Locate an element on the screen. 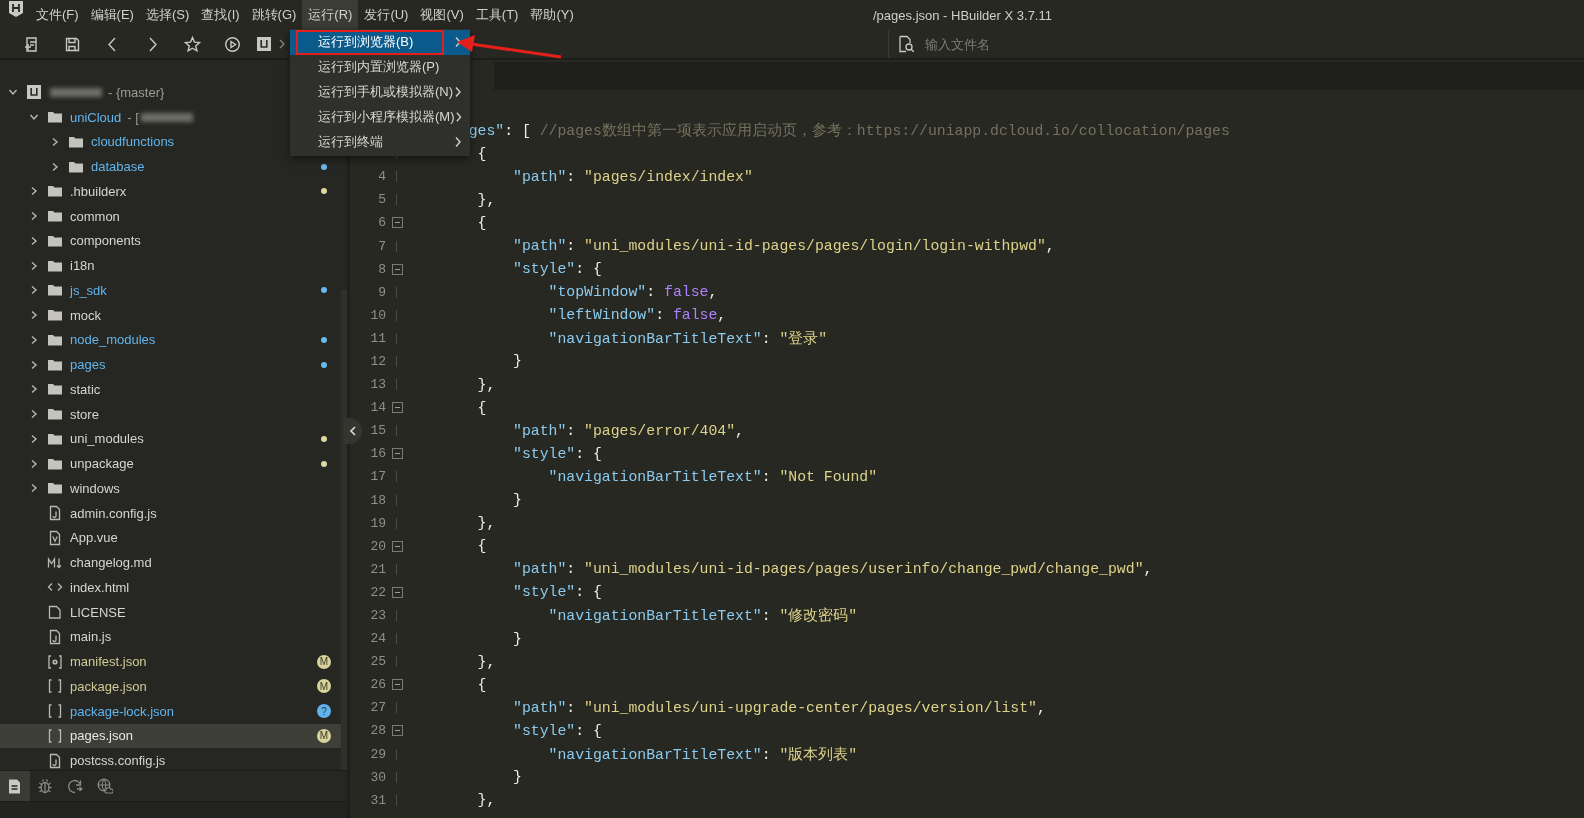 Image resolution: width=1584 pixels, height=818 pixels. collapse-button is located at coordinates (353, 431).